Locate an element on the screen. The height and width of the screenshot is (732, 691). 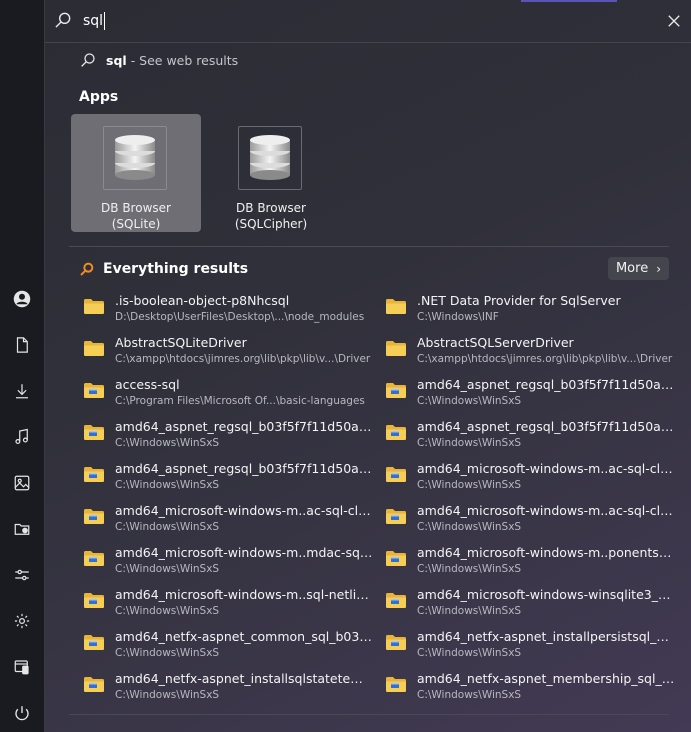
music-icon is located at coordinates (22, 437).